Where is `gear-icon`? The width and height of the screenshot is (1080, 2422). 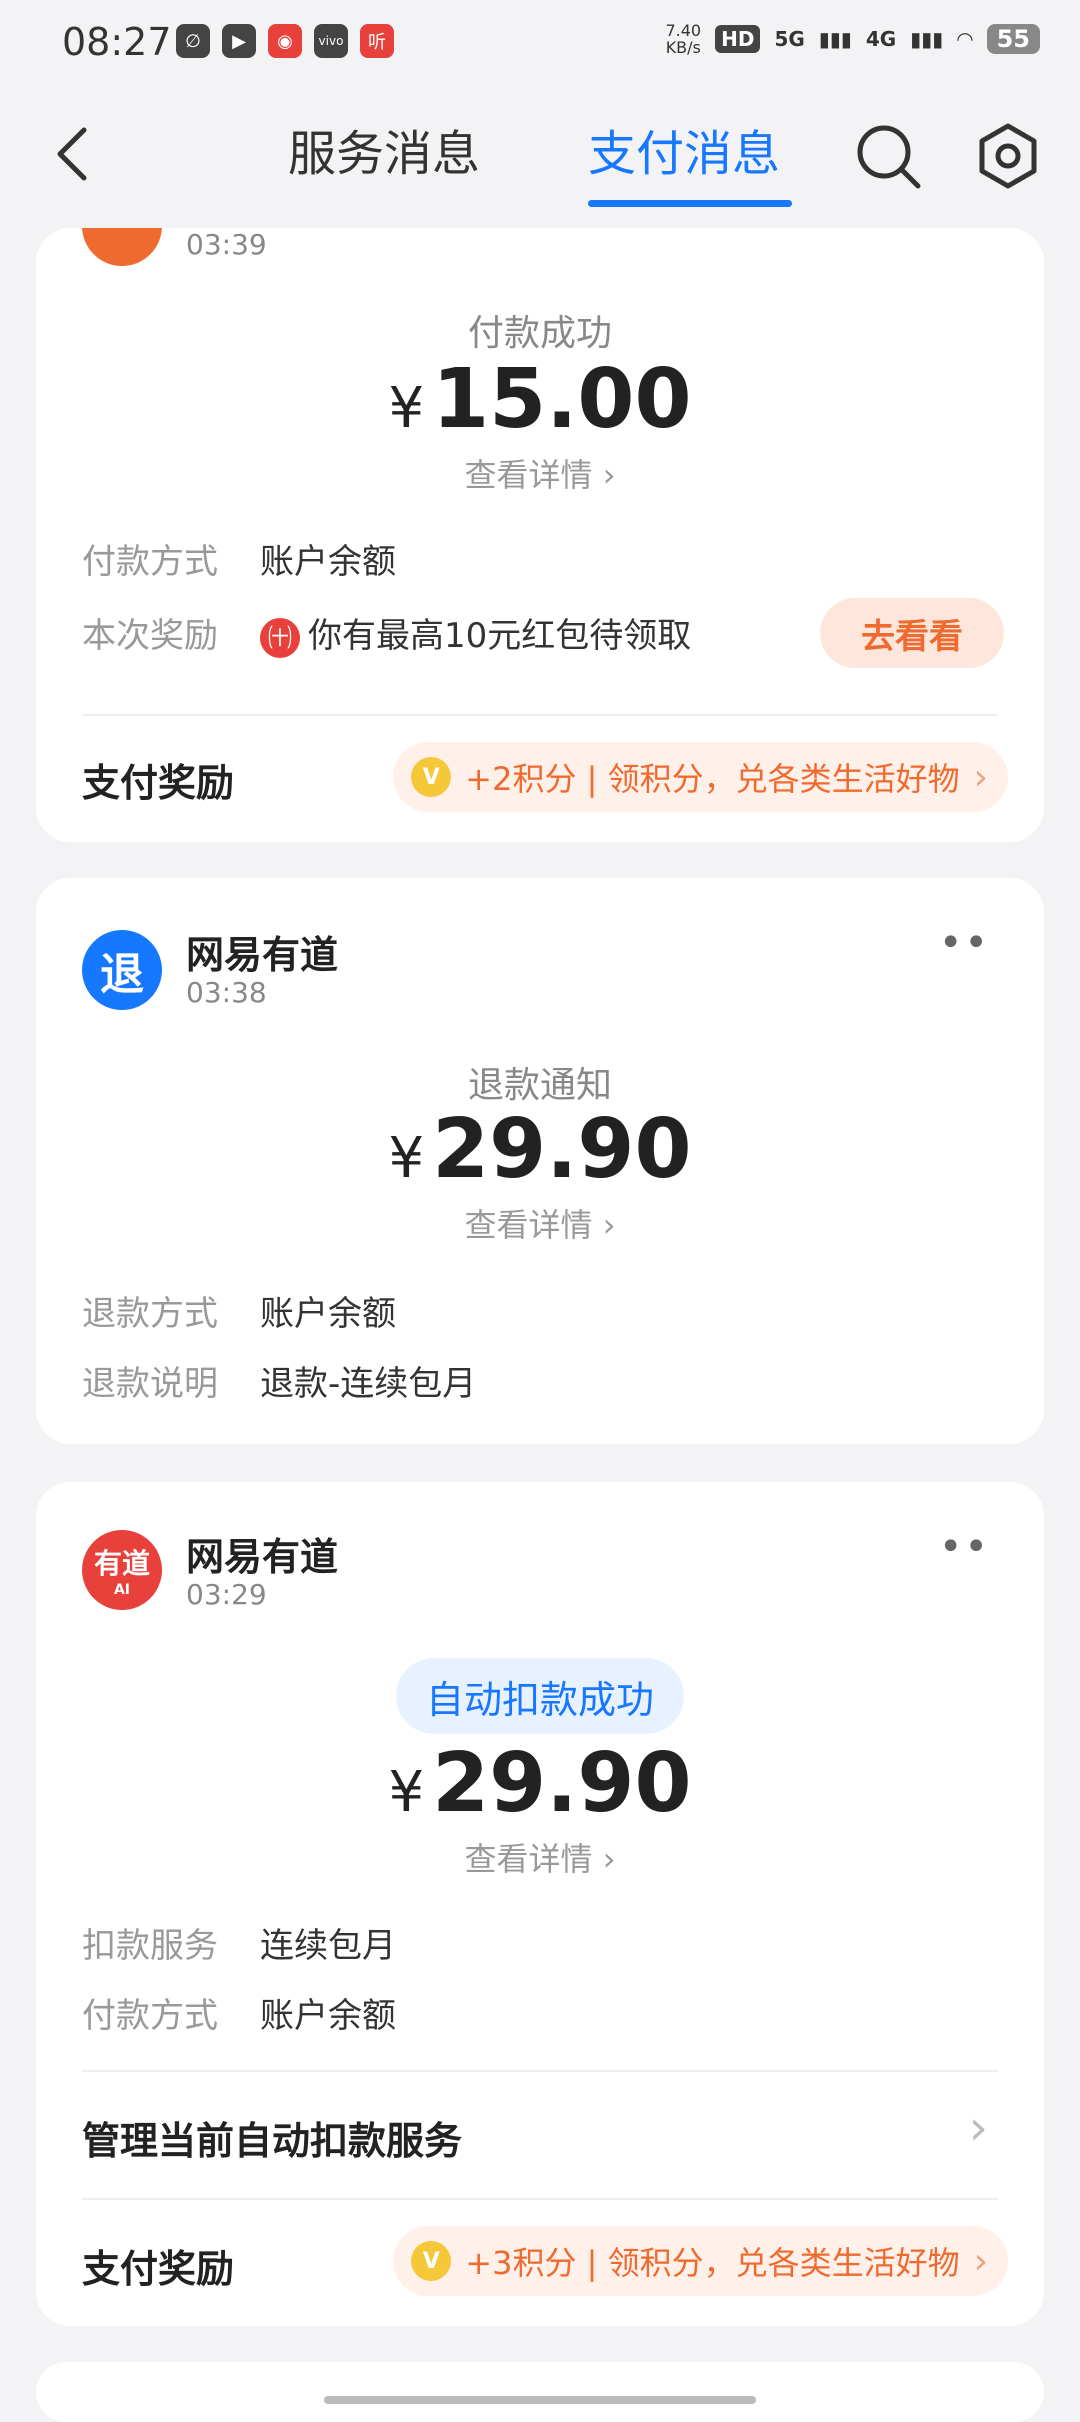 gear-icon is located at coordinates (1008, 156).